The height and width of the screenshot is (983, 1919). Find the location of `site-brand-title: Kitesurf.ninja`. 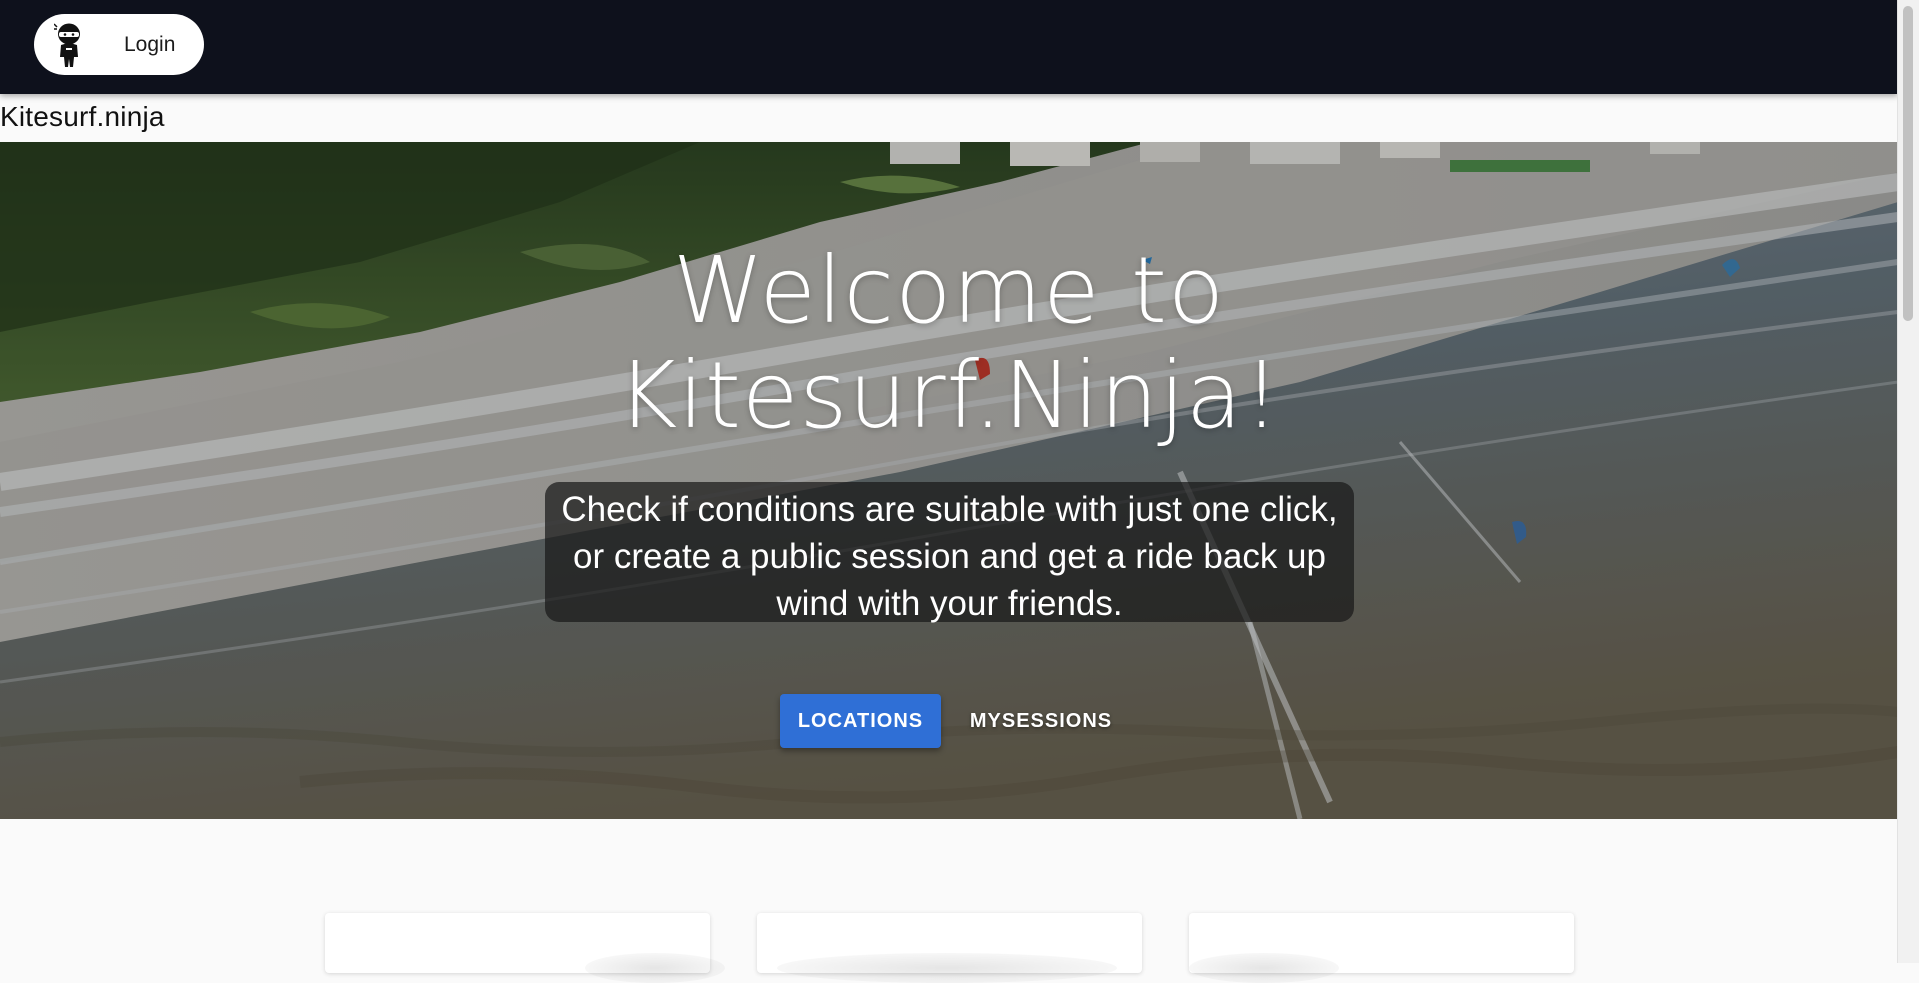

site-brand-title: Kitesurf.ninja is located at coordinates (82, 116).